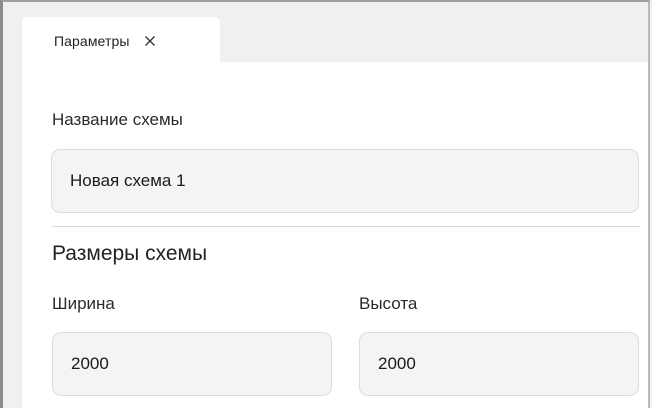 The height and width of the screenshot is (408, 652). What do you see at coordinates (117, 119) in the screenshot?
I see `scheme-name-label: Название схемы` at bounding box center [117, 119].